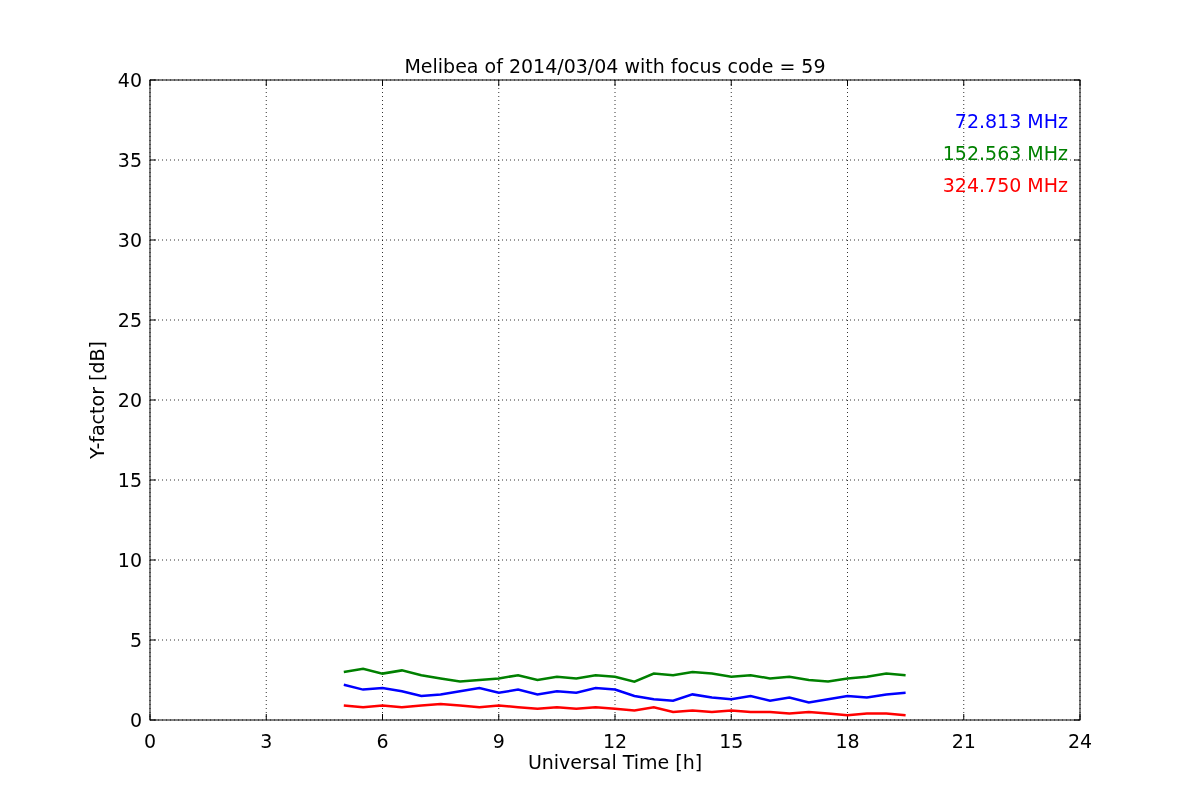 The width and height of the screenshot is (1200, 800). Describe the element at coordinates (129, 80) in the screenshot. I see `tick-label: 40` at that location.